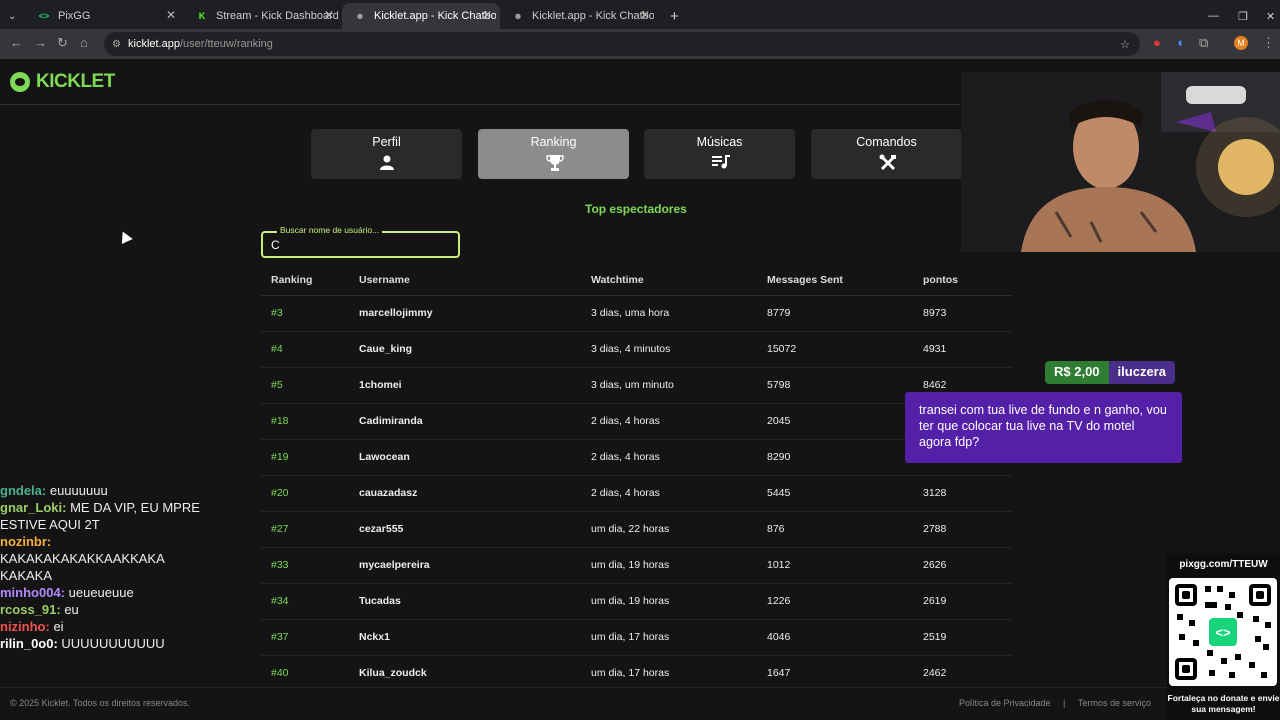  I want to click on new-tab-button: +, so click(673, 16).